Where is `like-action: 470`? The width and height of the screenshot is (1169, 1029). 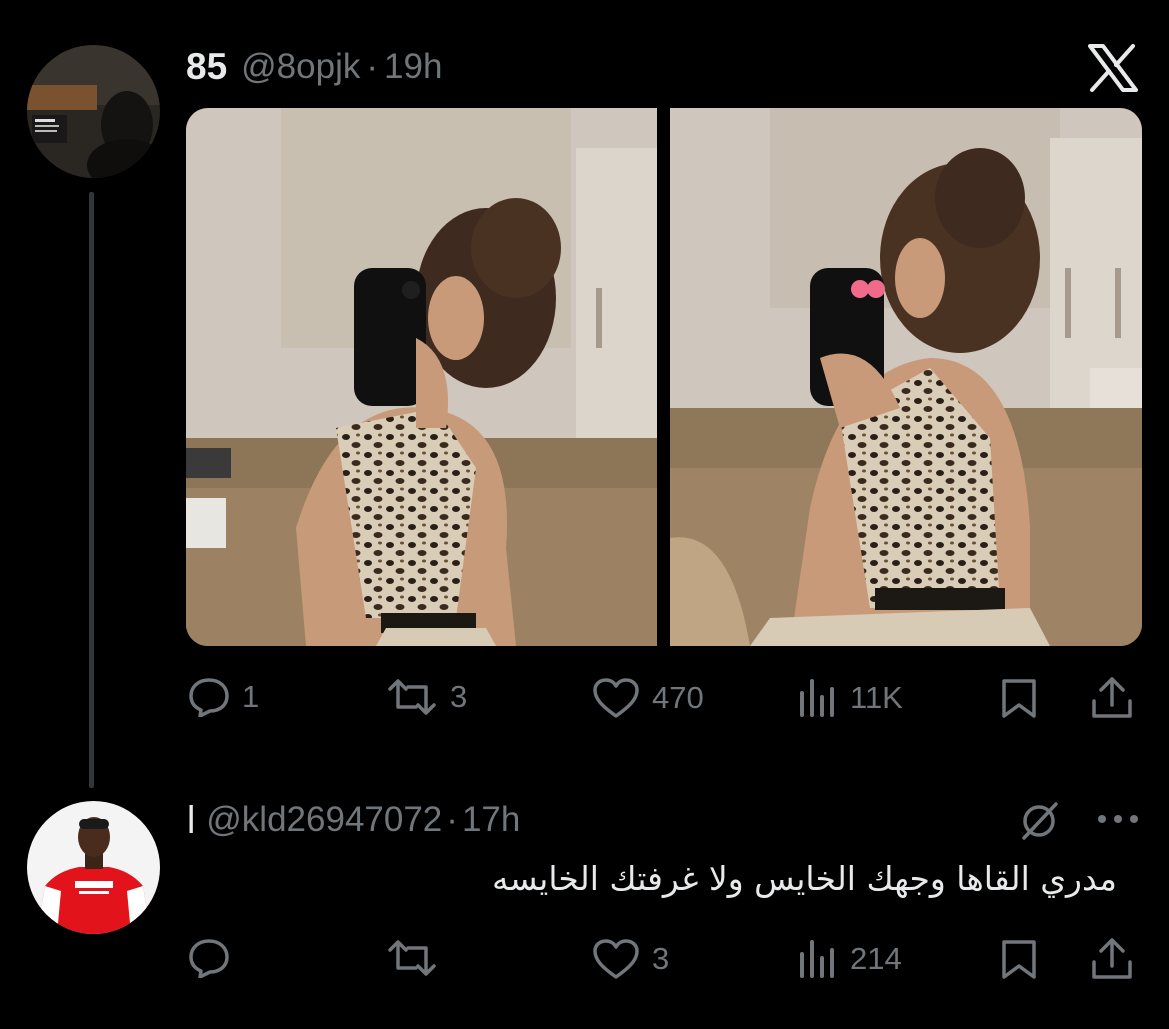 like-action: 470 is located at coordinates (648, 698).